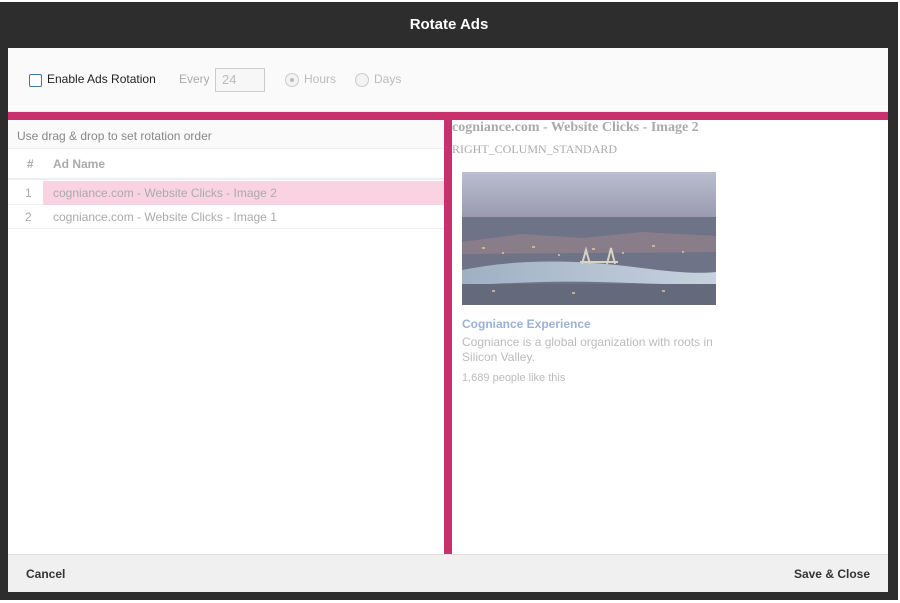 Image resolution: width=900 pixels, height=603 pixels. I want to click on ad-placement-label: RIGHT_COLUMN_STANDARD, so click(535, 149).